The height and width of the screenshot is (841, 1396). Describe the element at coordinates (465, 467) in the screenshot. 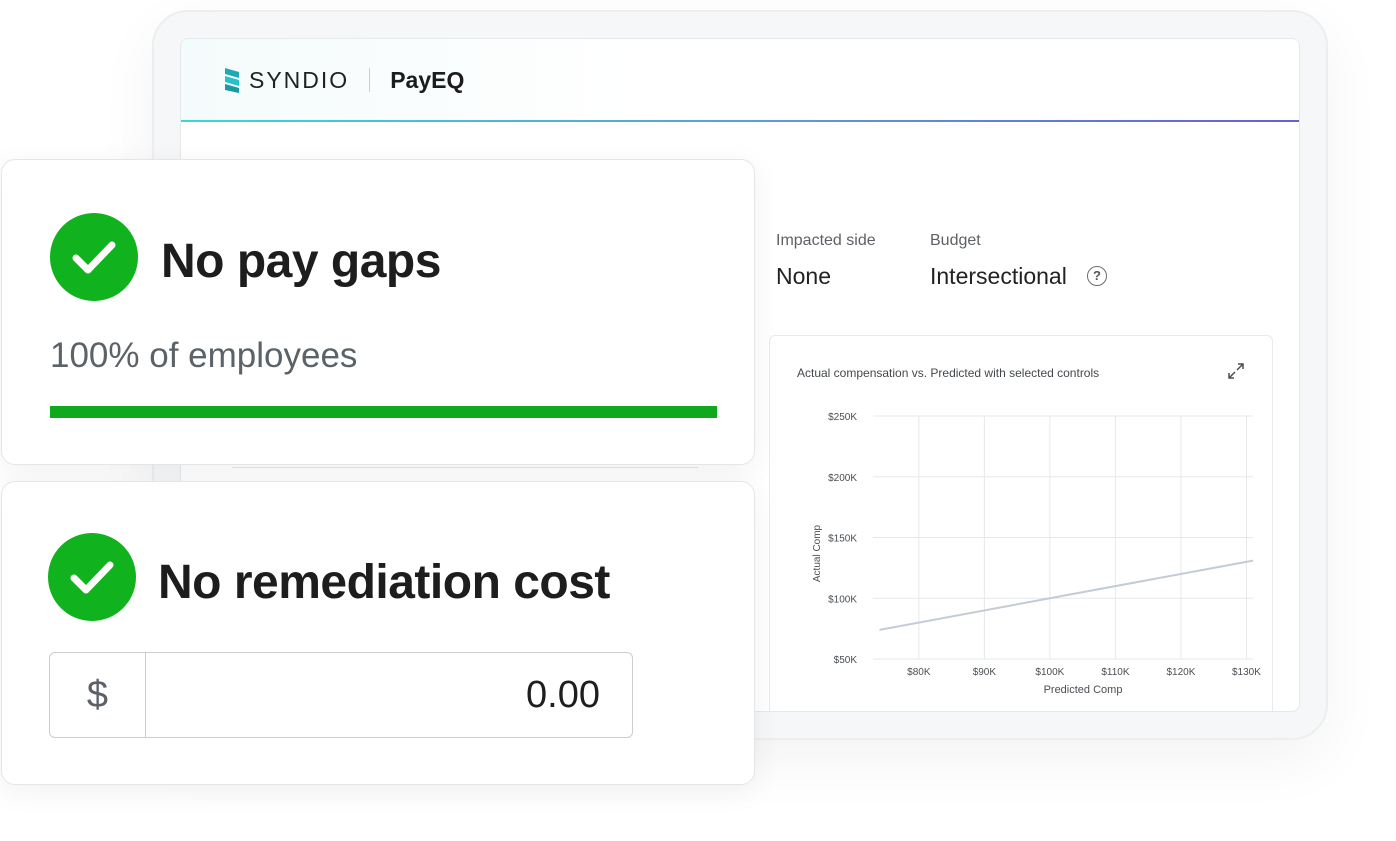

I see `divider-line` at that location.